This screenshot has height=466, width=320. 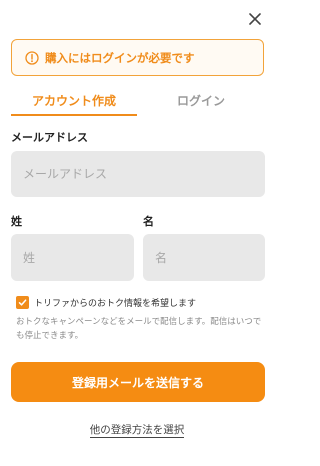 What do you see at coordinates (72, 257) in the screenshot?
I see `last-name-field` at bounding box center [72, 257].